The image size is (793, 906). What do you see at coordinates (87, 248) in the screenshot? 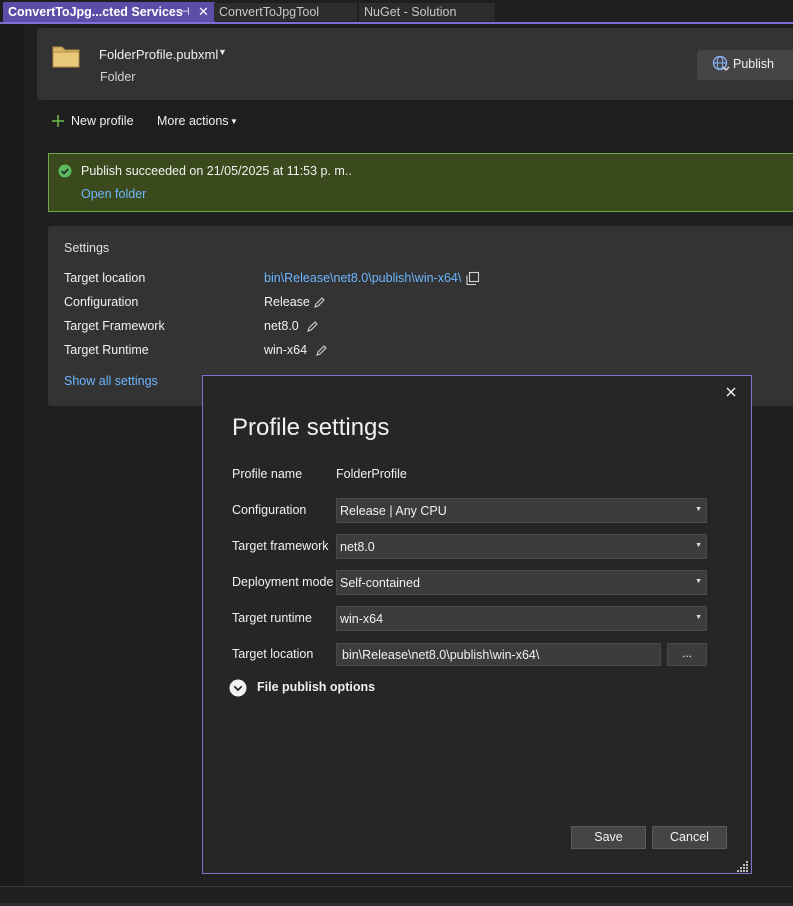
I see `settings-heading: Settings` at bounding box center [87, 248].